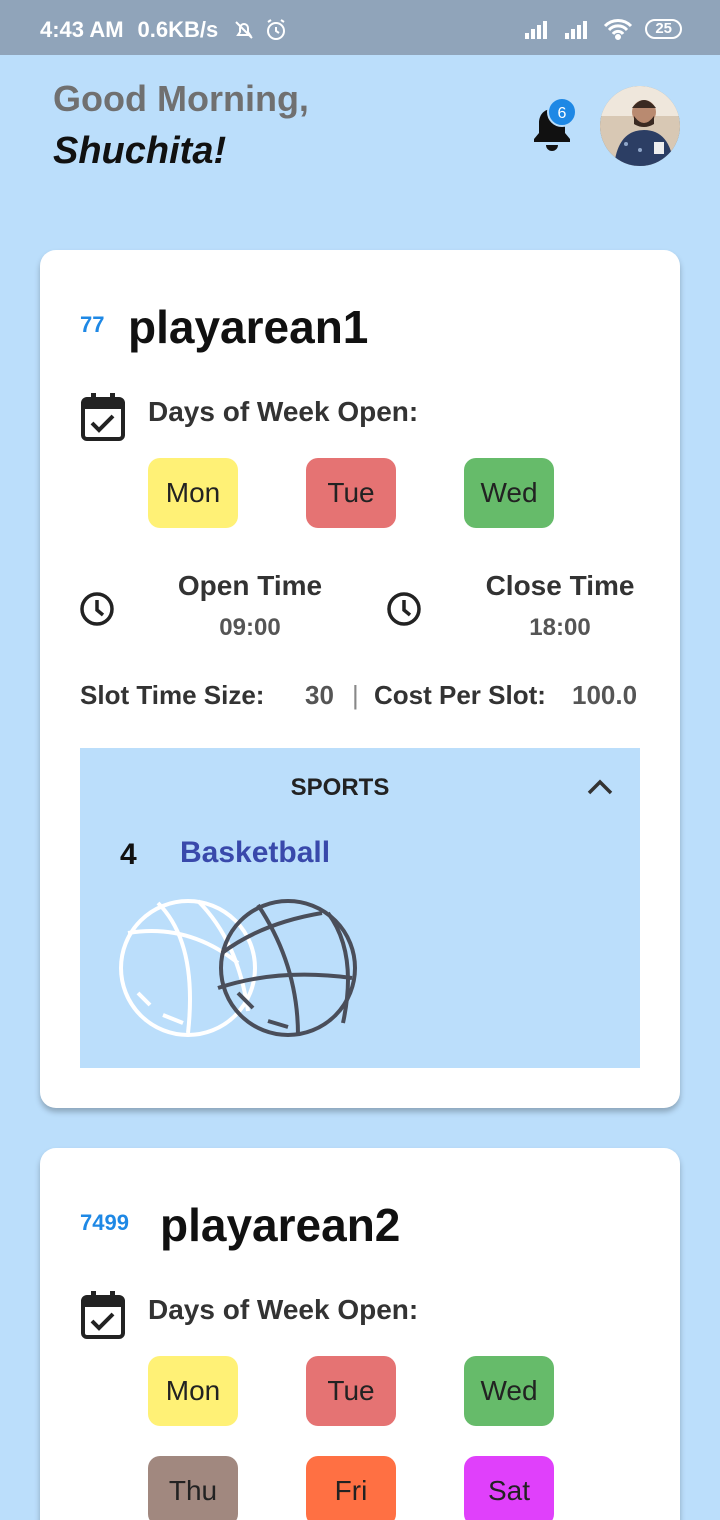 This screenshot has height=1520, width=720. Describe the element at coordinates (320, 788) in the screenshot. I see `sports-header: SPORTS` at that location.